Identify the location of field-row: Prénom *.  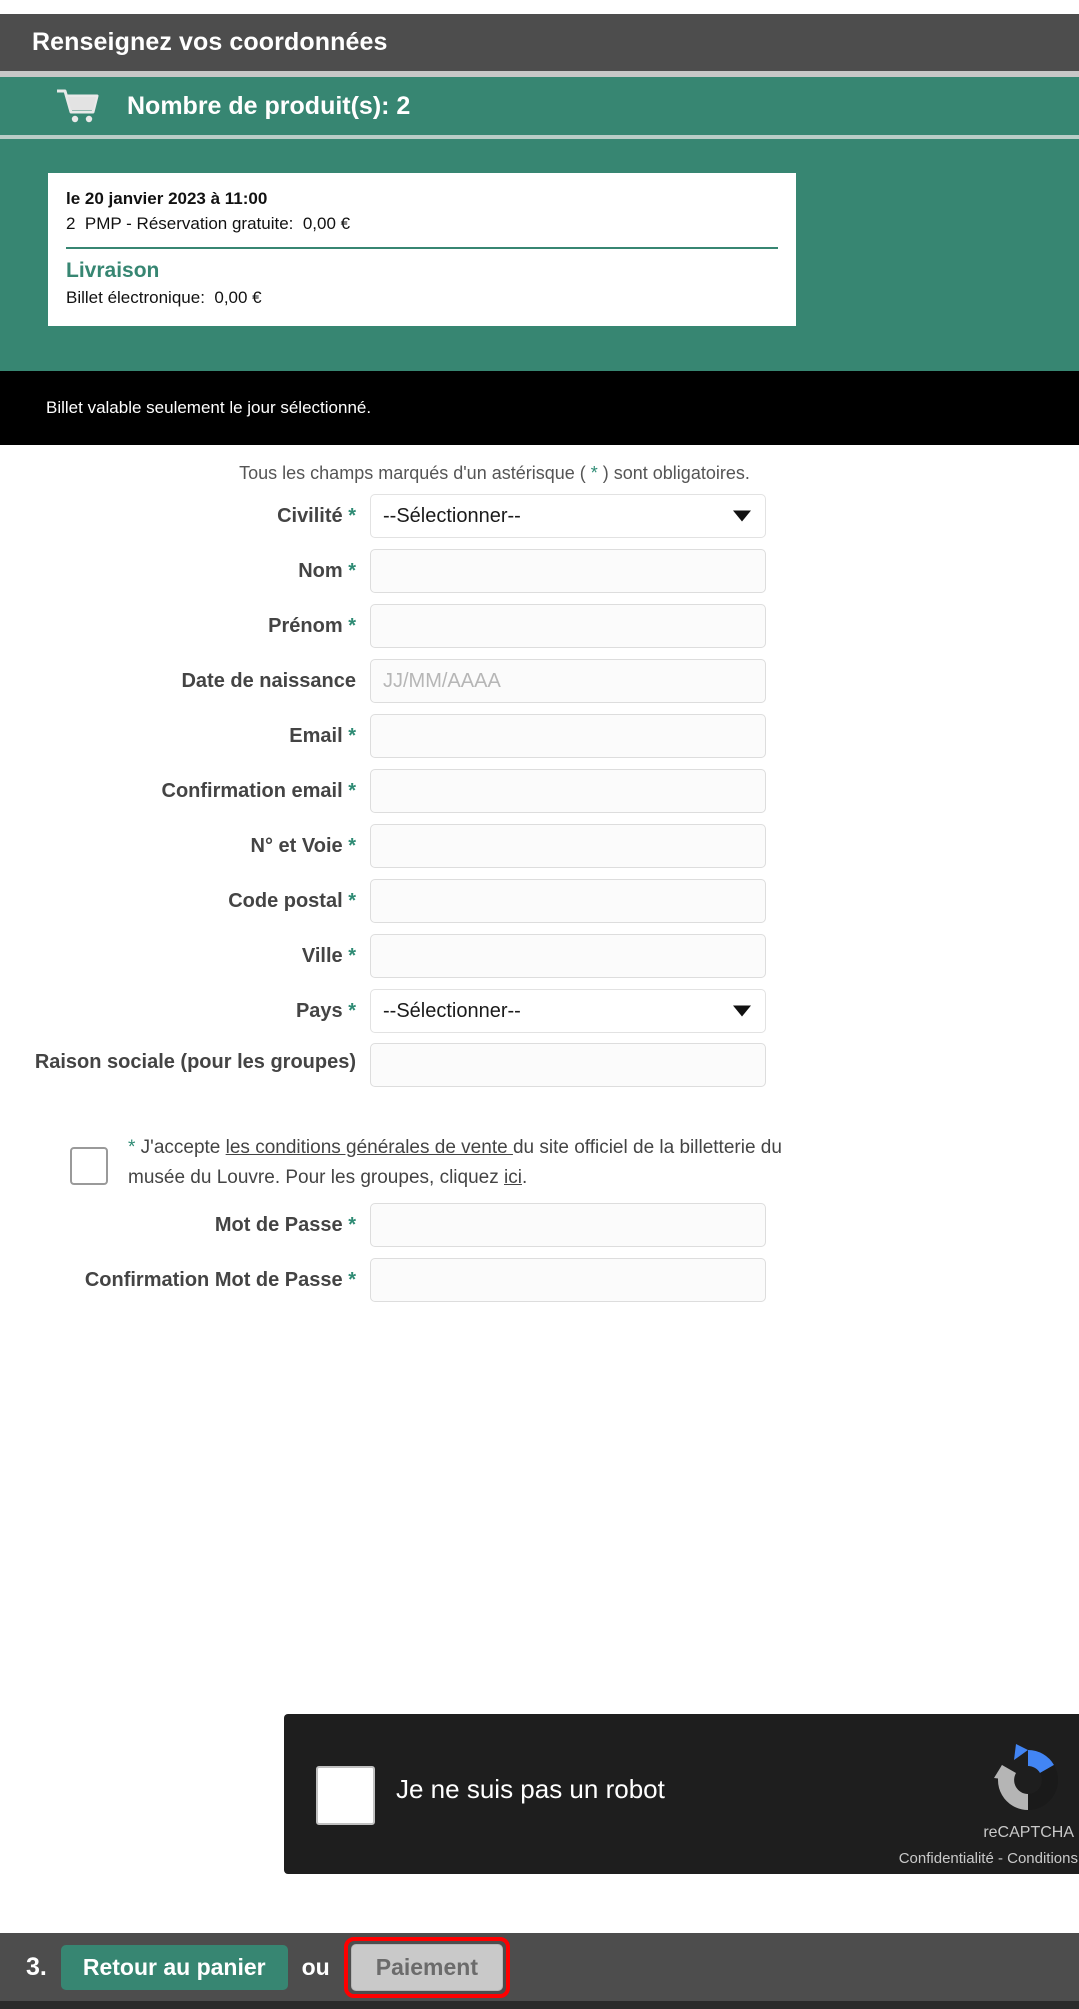
(539, 626).